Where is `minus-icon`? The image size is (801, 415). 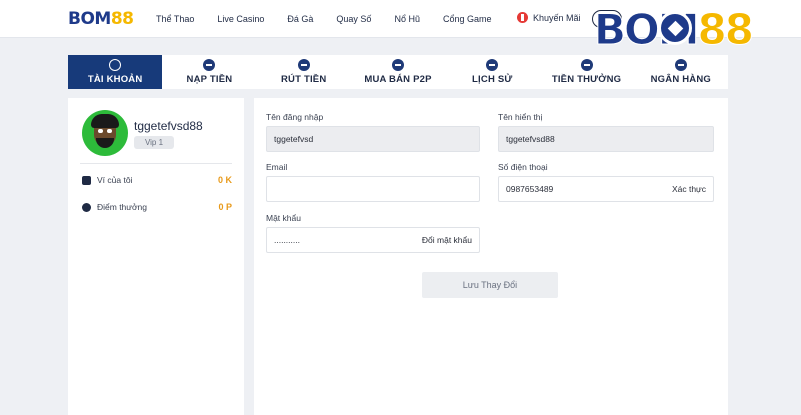
minus-icon is located at coordinates (303, 65).